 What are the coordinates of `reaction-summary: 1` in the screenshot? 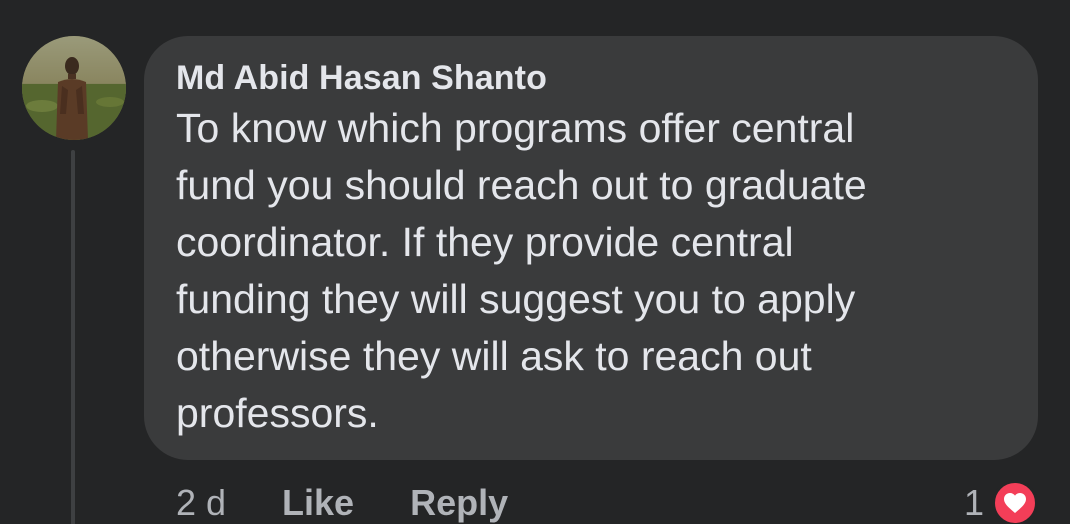 It's located at (1001, 501).